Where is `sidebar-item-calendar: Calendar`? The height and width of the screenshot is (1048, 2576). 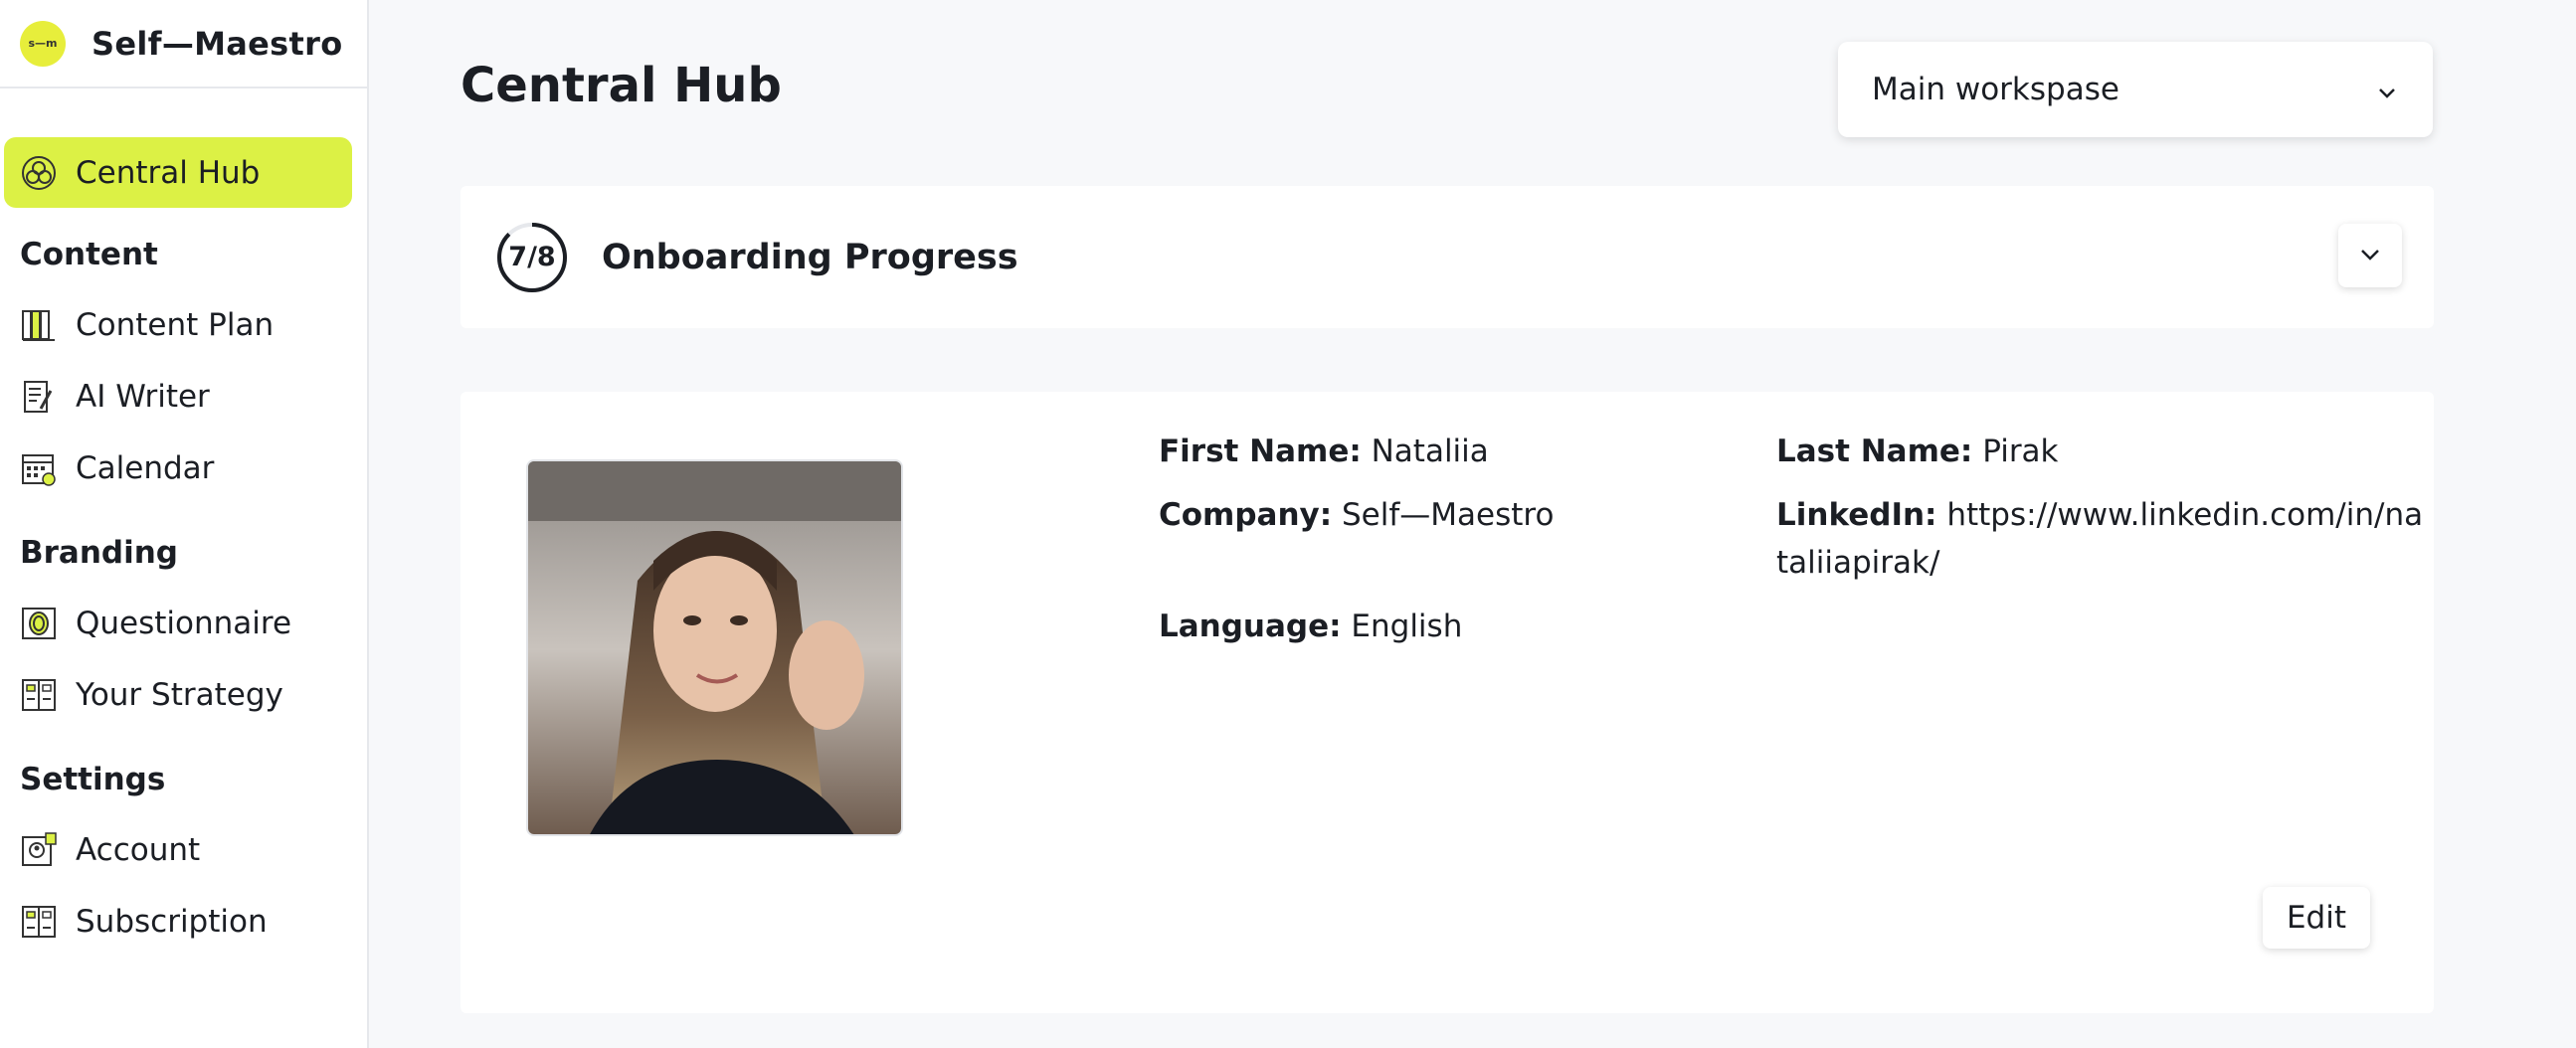 sidebar-item-calendar: Calendar is located at coordinates (183, 468).